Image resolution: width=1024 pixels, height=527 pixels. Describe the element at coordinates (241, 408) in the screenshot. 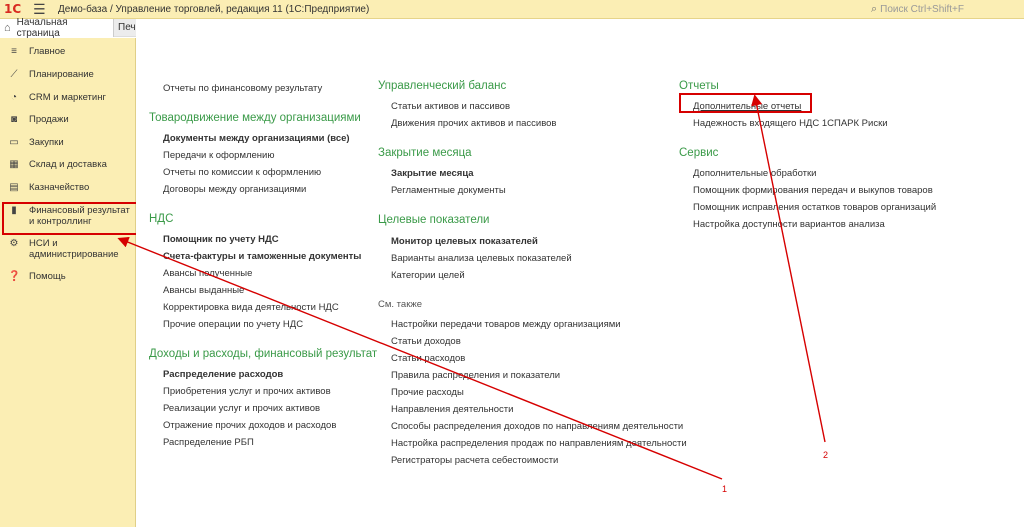

I see `link-service-sales: Реализации услуг и прочих активов` at that location.